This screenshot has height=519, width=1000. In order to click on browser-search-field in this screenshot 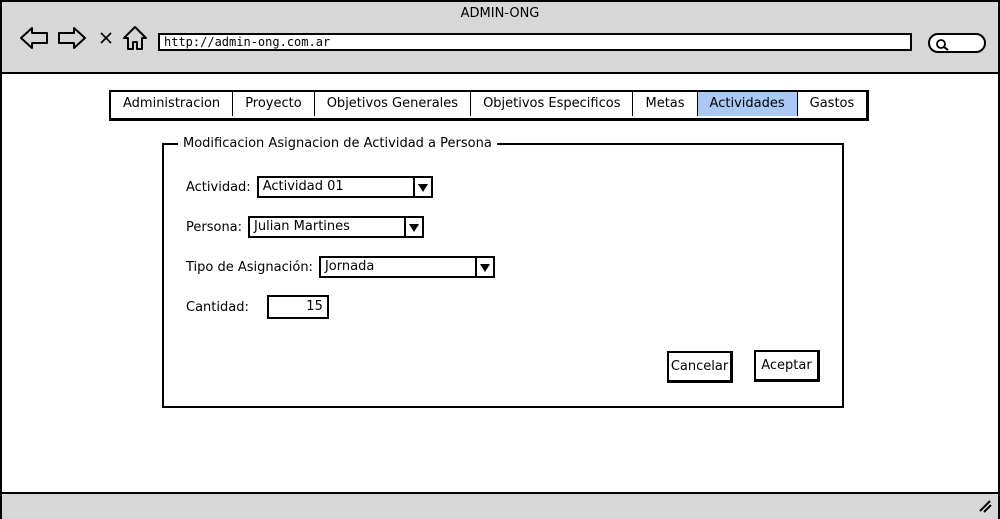, I will do `click(957, 43)`.